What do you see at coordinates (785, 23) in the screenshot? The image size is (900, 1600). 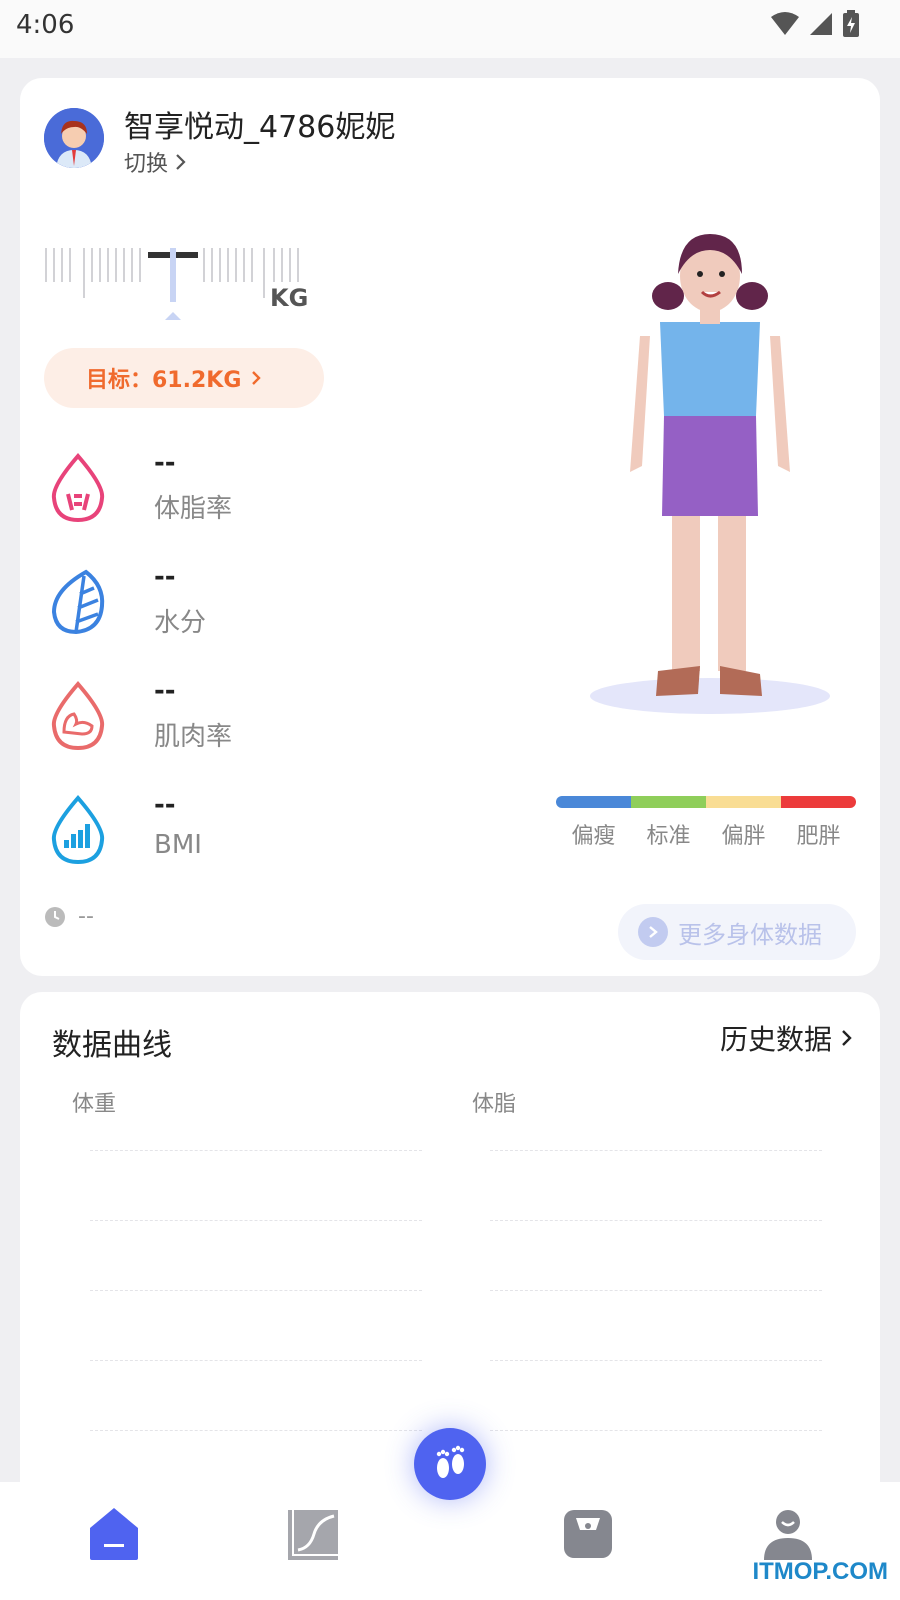 I see `wifi-icon` at bounding box center [785, 23].